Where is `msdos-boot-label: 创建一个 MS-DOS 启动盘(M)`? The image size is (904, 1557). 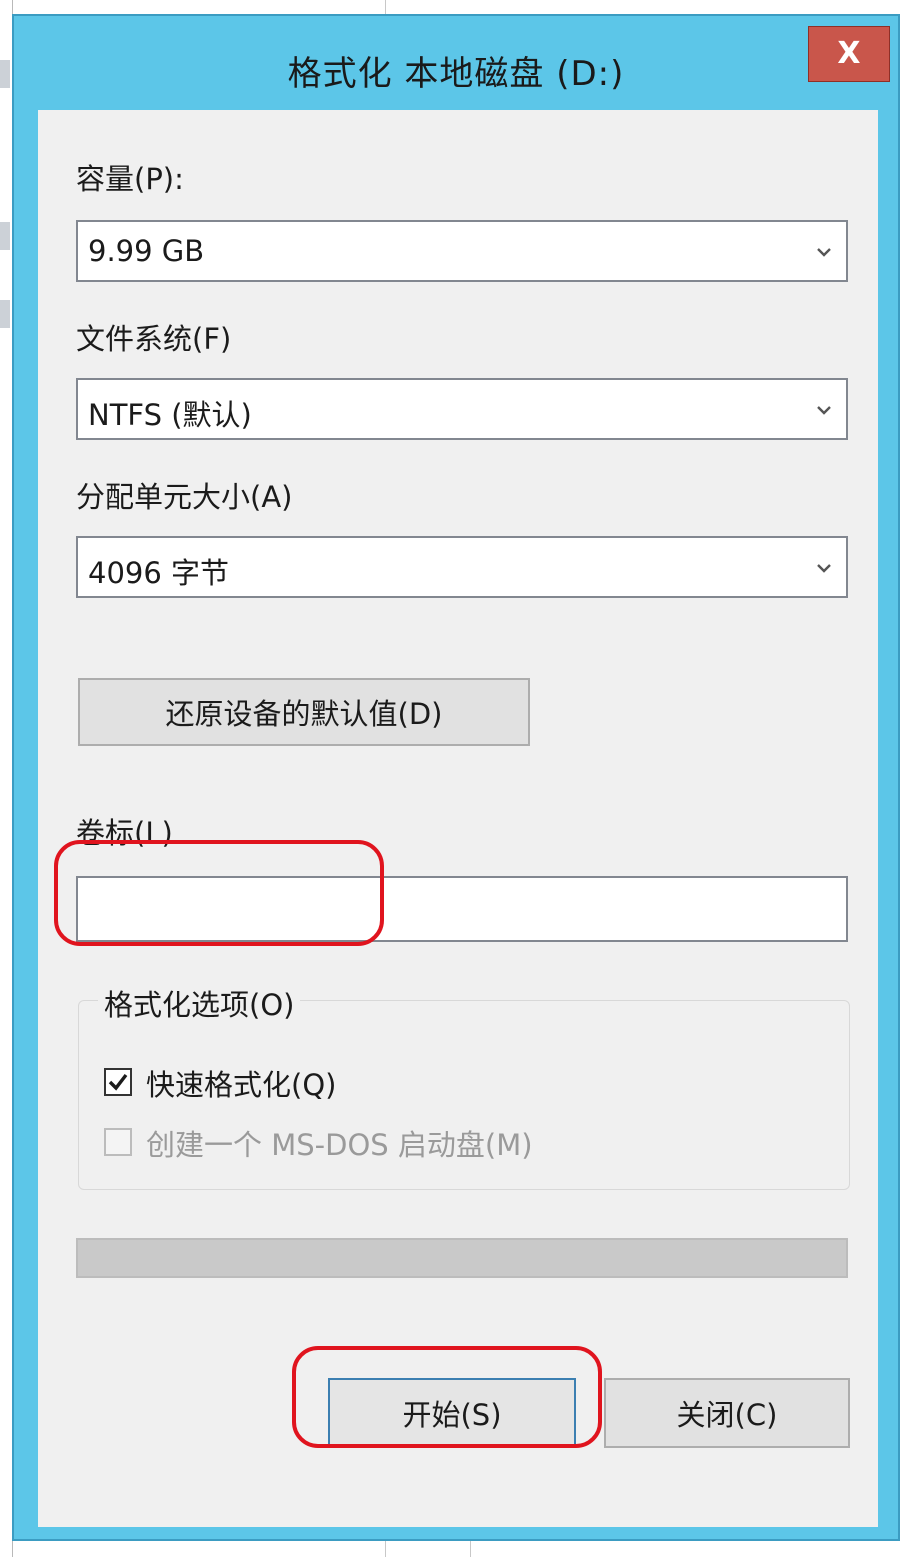
msdos-boot-label: 创建一个 MS-DOS 启动盘(M) is located at coordinates (339, 1145).